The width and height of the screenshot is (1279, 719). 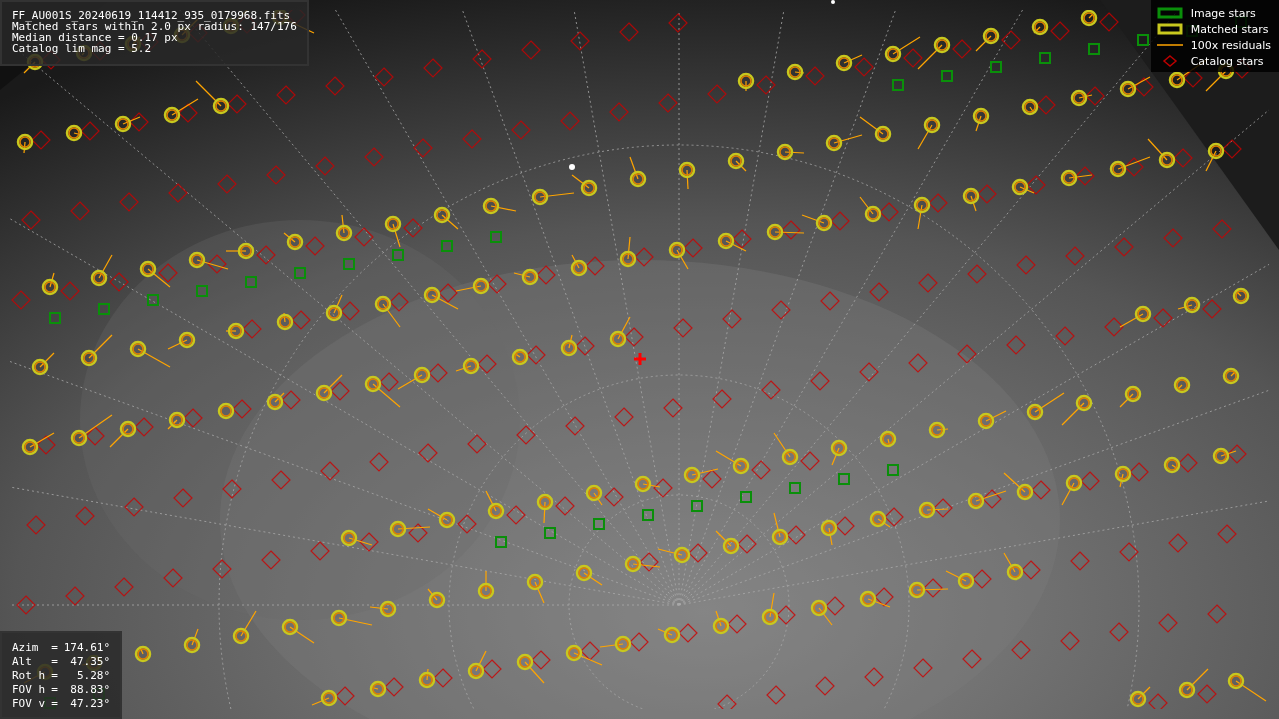 What do you see at coordinates (90, 662) in the screenshot?
I see `pointing-value: 47.35°` at bounding box center [90, 662].